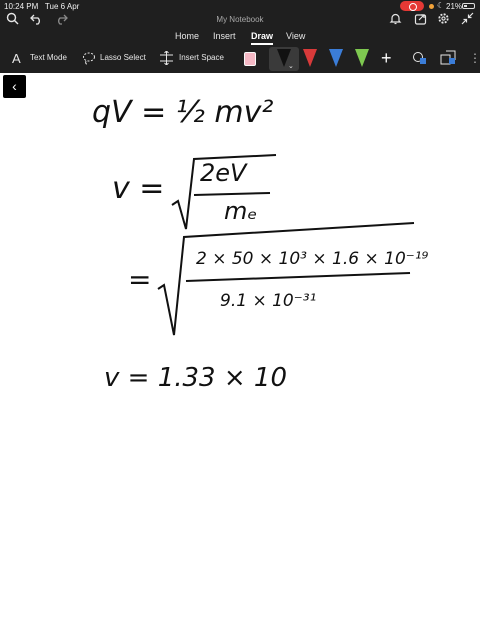  What do you see at coordinates (420, 60) in the screenshot?
I see `shapes-icon` at bounding box center [420, 60].